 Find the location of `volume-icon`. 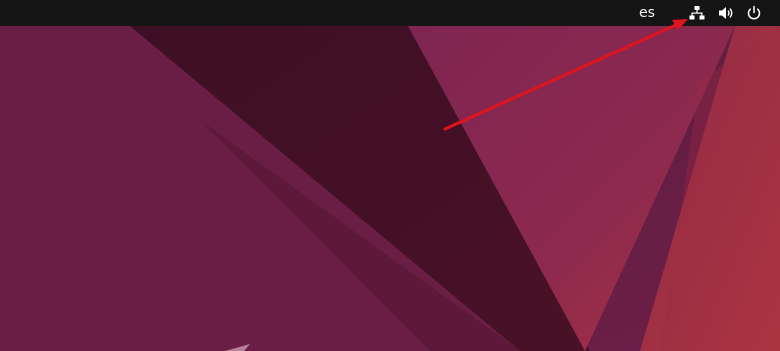

volume-icon is located at coordinates (726, 13).